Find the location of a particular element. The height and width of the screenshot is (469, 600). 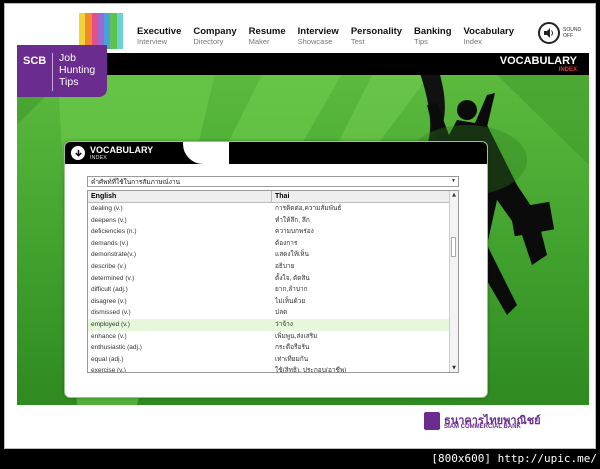

table-row: describe (v.) อธิบาย is located at coordinates (273, 267).